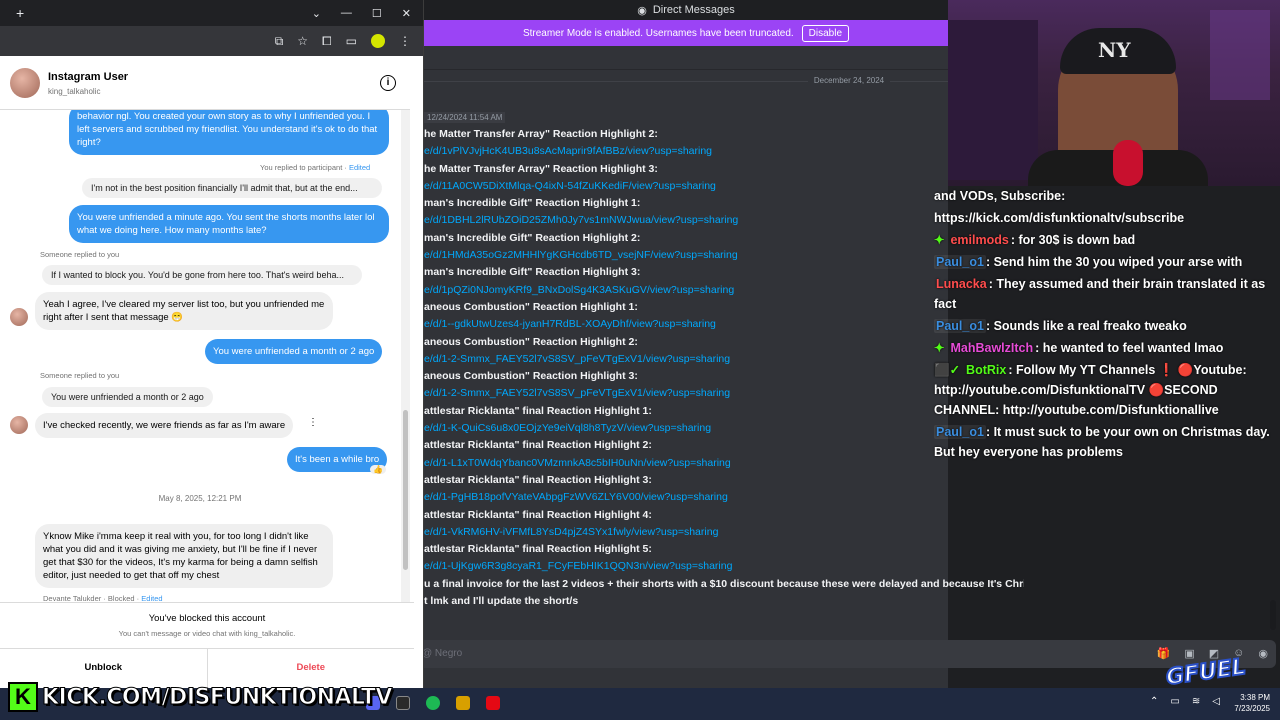  Describe the element at coordinates (302, 41) in the screenshot. I see `bookmark-star-icon: ☆` at that location.